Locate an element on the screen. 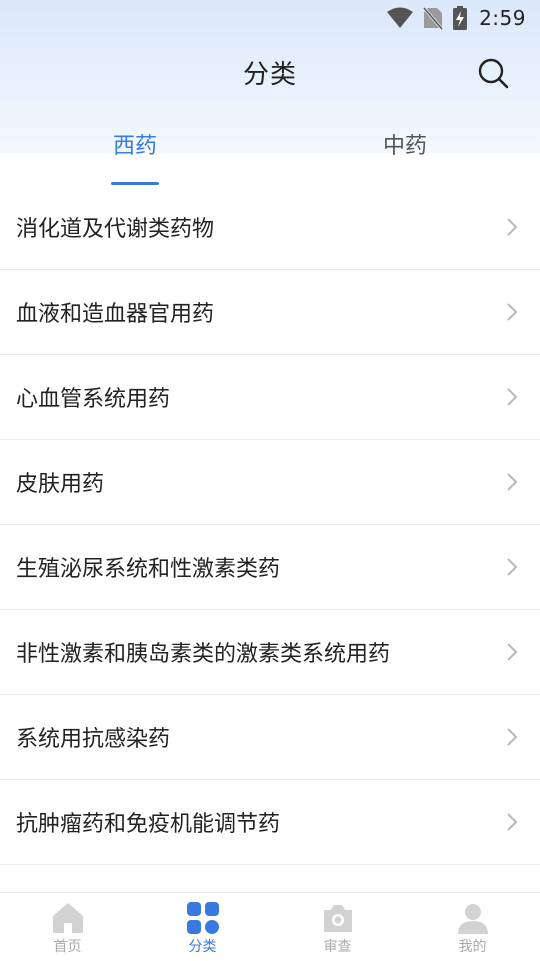 Image resolution: width=540 pixels, height=961 pixels. category-label: 血液和造血器官用药 is located at coordinates (115, 314).